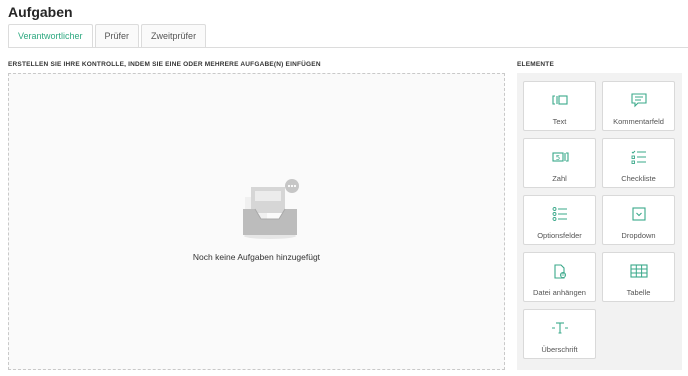  Describe the element at coordinates (638, 214) in the screenshot. I see `dropdown-icon` at that location.